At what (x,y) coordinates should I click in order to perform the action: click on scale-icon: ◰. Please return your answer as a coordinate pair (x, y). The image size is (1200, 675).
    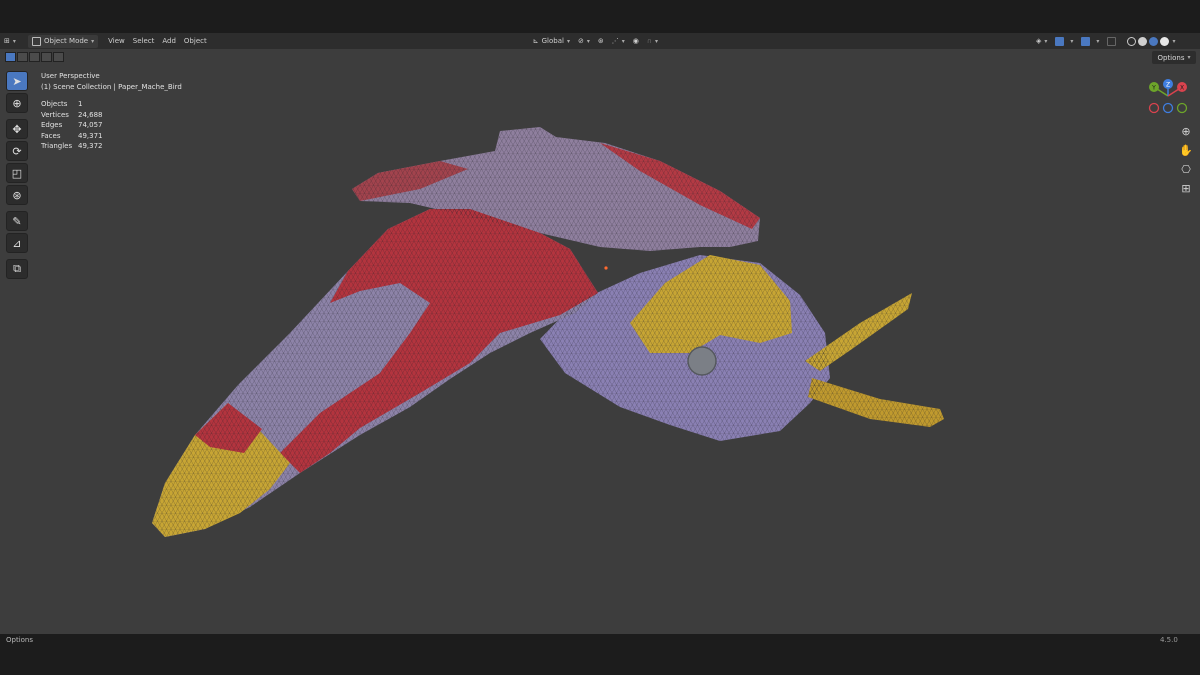
    Looking at the image, I should click on (17, 173).